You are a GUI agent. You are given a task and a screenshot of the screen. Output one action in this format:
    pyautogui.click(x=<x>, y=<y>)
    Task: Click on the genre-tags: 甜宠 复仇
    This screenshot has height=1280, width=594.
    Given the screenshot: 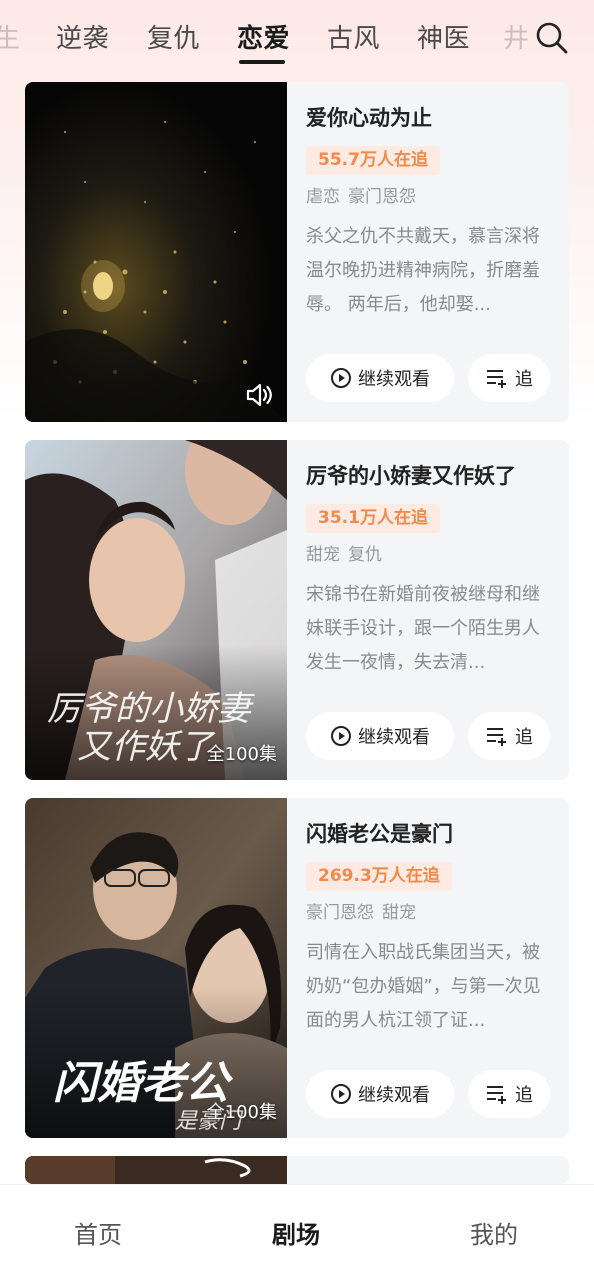 What is the action you would take?
    pyautogui.click(x=344, y=552)
    